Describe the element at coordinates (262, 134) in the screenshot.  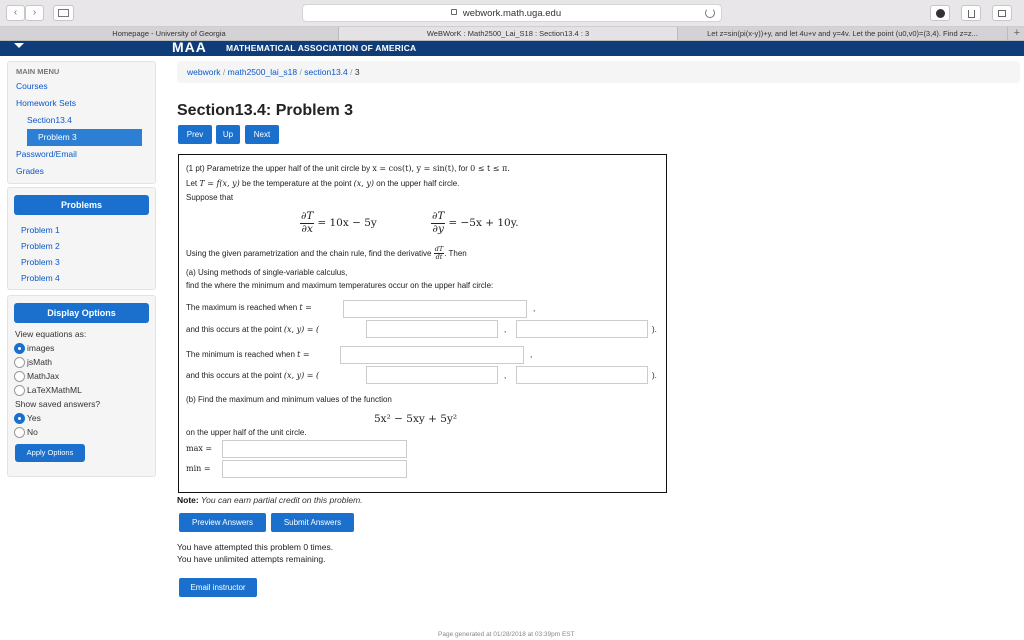
I see `next-button: Next` at that location.